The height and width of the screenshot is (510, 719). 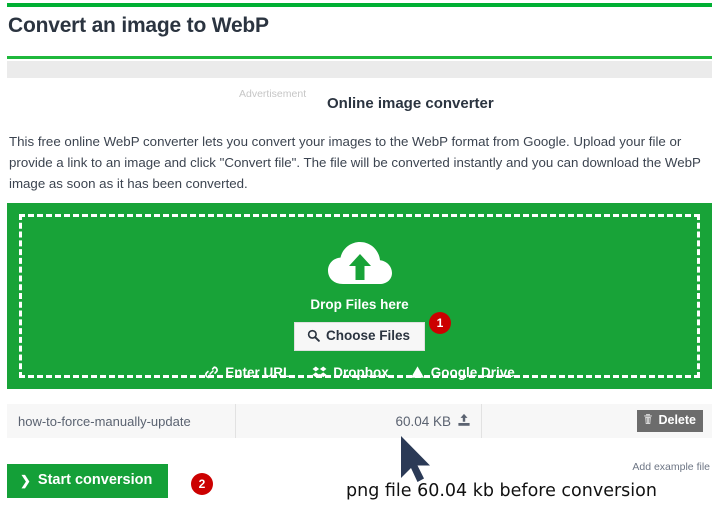 What do you see at coordinates (202, 484) in the screenshot?
I see `step-badge-2: 2` at bounding box center [202, 484].